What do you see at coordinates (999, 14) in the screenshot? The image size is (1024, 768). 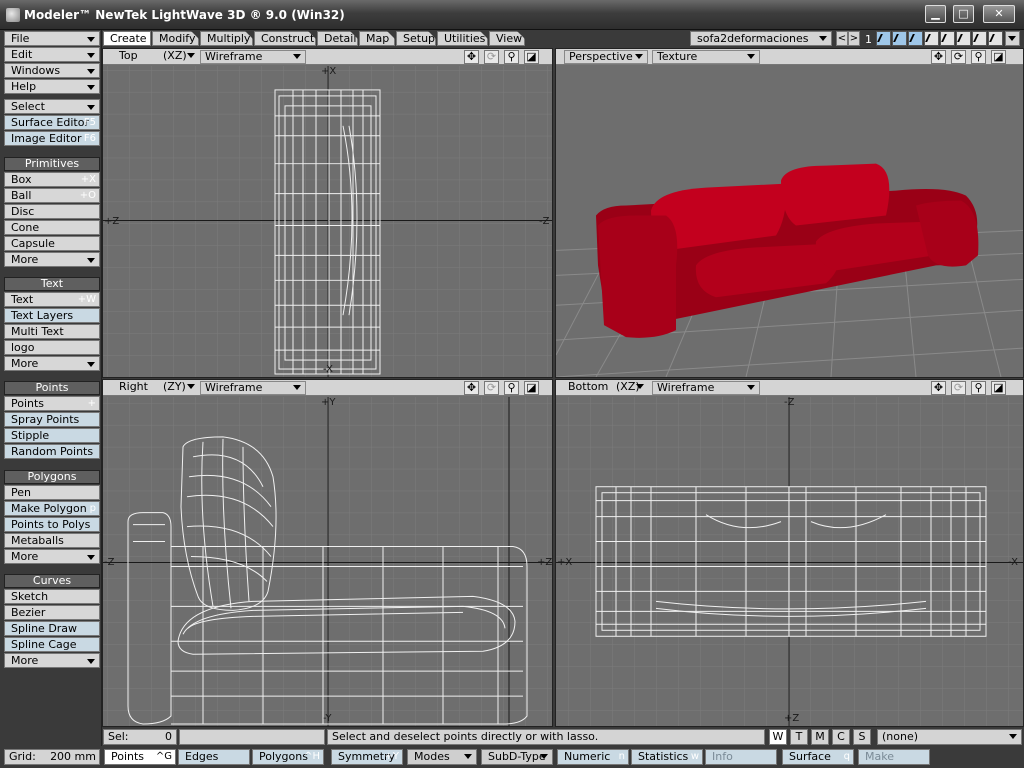 I see `close-button: ✕` at bounding box center [999, 14].